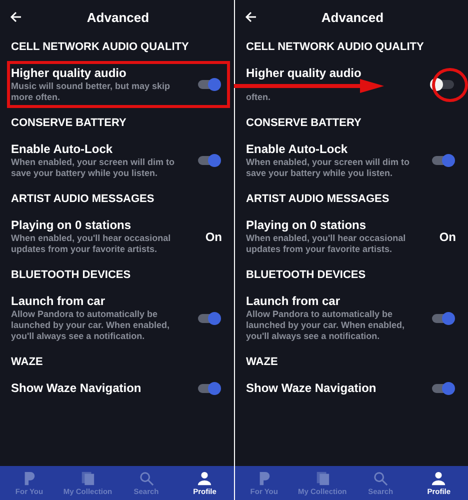  What do you see at coordinates (258, 97) in the screenshot?
I see `setting-description: often.` at bounding box center [258, 97].